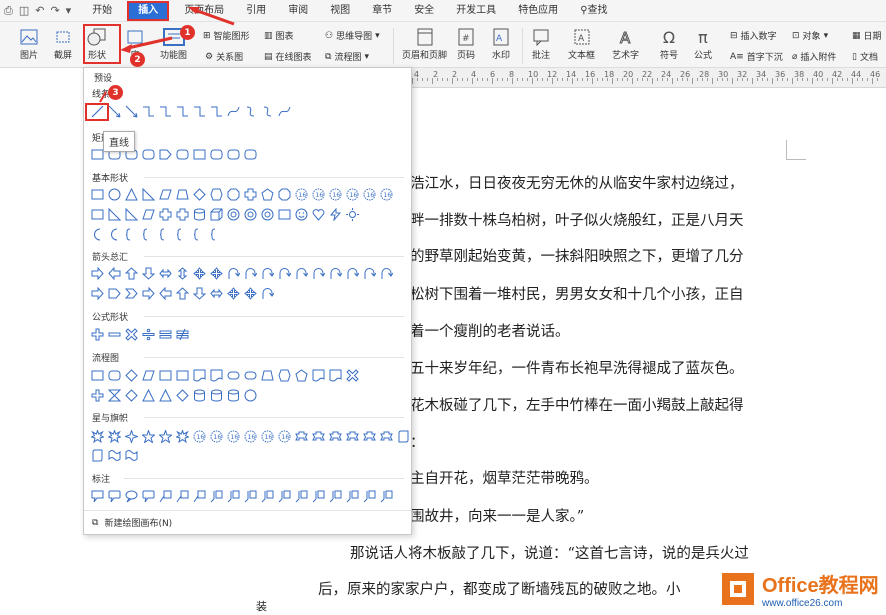 The height and width of the screenshot is (615, 886). I want to click on moon-shape-icon, so click(114, 234).